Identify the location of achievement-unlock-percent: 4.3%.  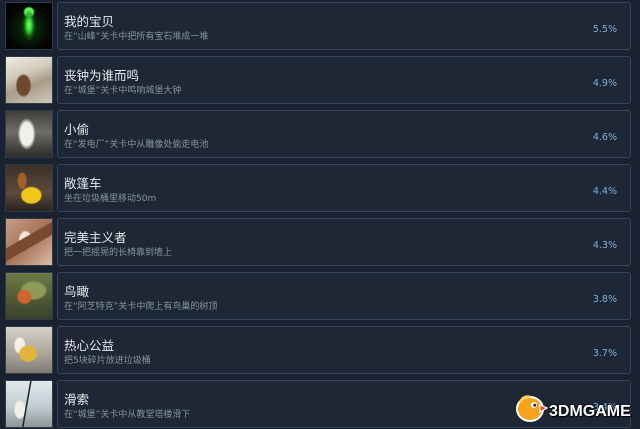
(604, 245).